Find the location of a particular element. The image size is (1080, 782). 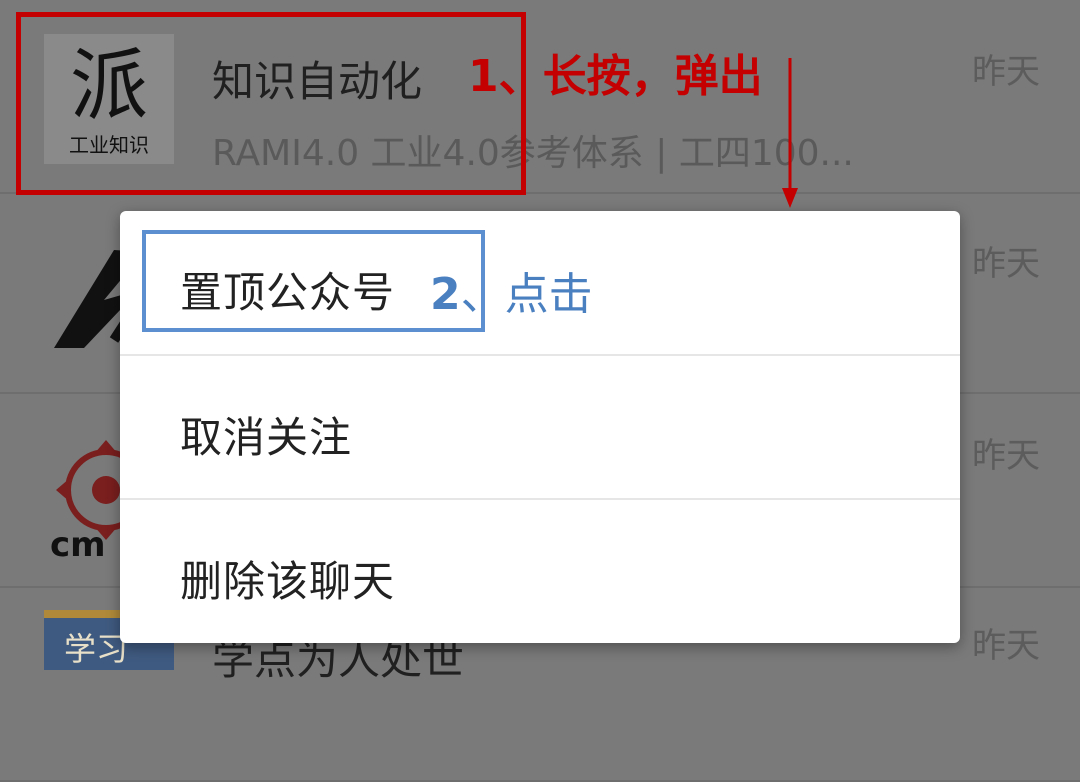

avatar-text: cm is located at coordinates (78, 542).